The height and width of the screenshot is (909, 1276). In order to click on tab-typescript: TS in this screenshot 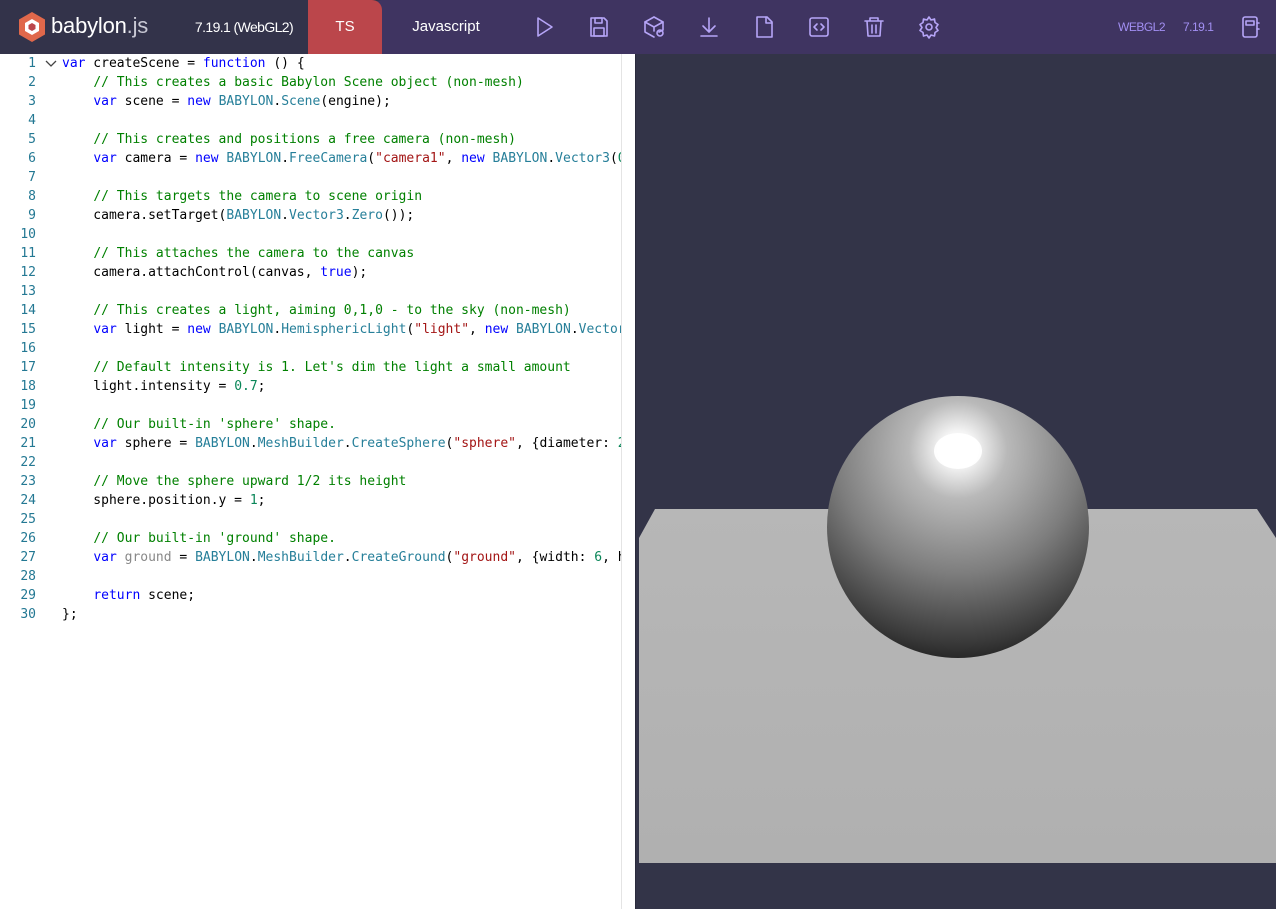, I will do `click(345, 27)`.